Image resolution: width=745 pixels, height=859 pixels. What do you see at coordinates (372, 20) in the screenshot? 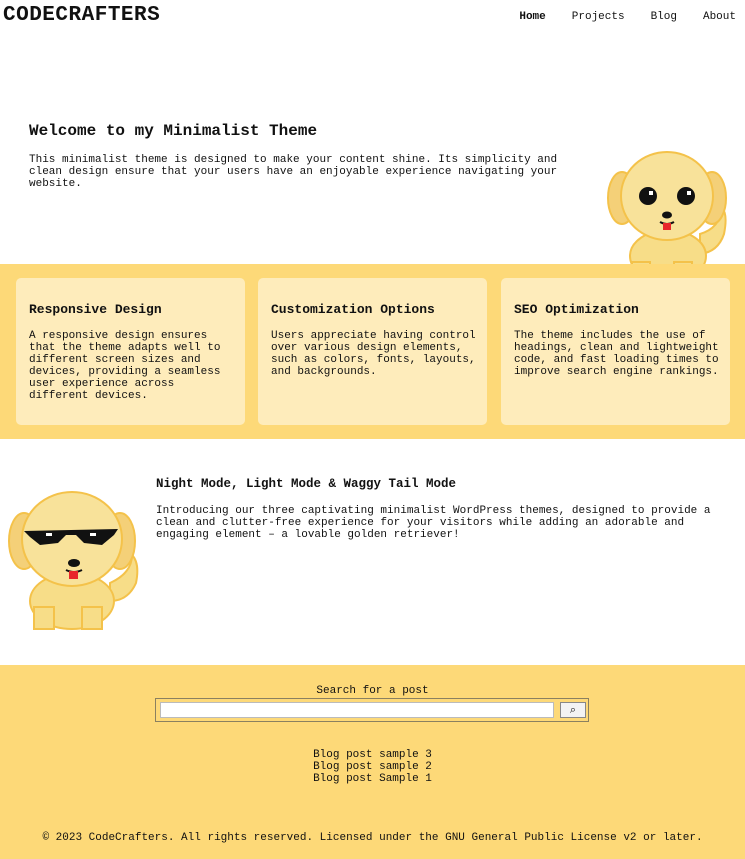
I see `site-header: CODECRAFTERS Home Projects Blog About` at bounding box center [372, 20].